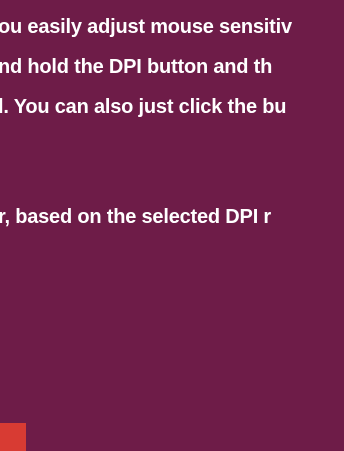  Describe the element at coordinates (146, 27) in the screenshot. I see `description-line-1: ou easily adjust mouse sensitiv` at that location.